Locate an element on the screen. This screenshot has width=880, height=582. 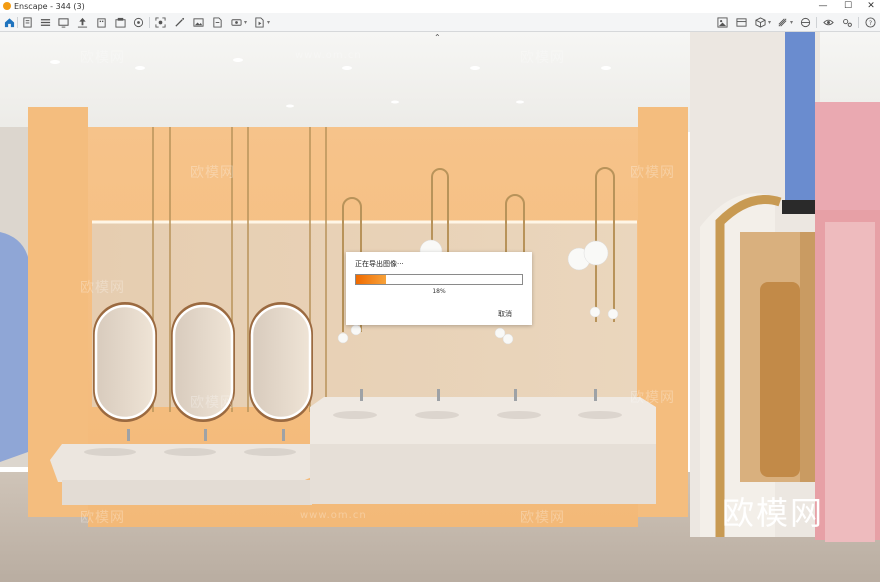
title-bar: Enscape - 344 (3) — ☐ ✕ is located at coordinates (440, 6).